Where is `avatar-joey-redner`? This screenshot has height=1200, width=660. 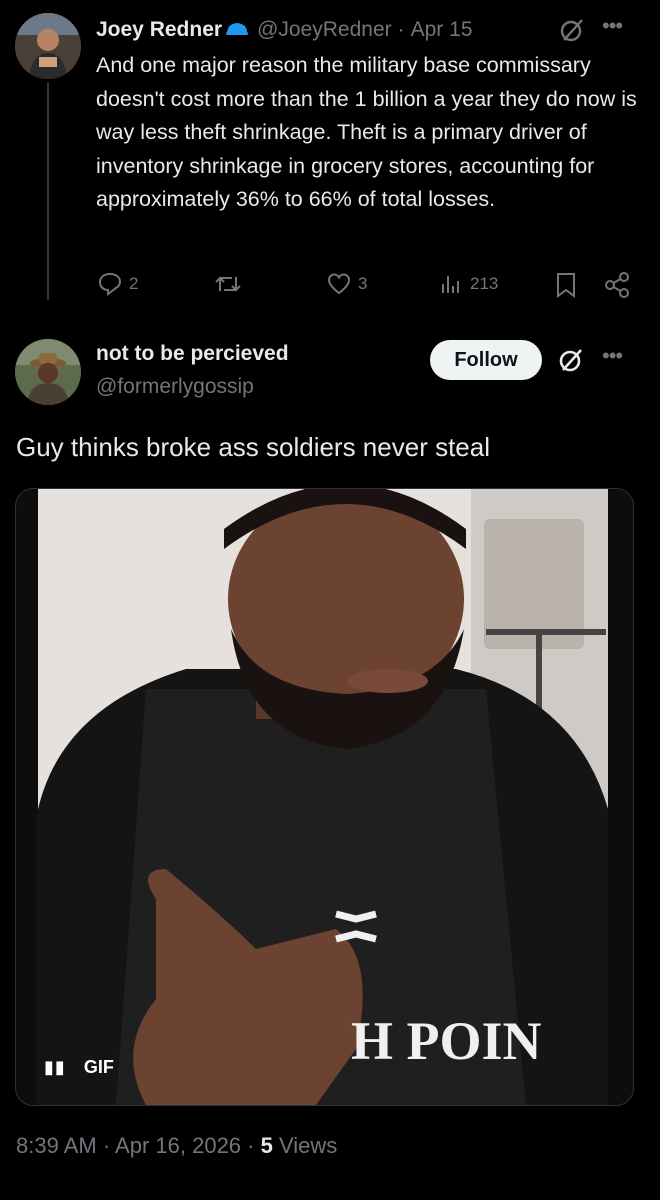 avatar-joey-redner is located at coordinates (48, 46).